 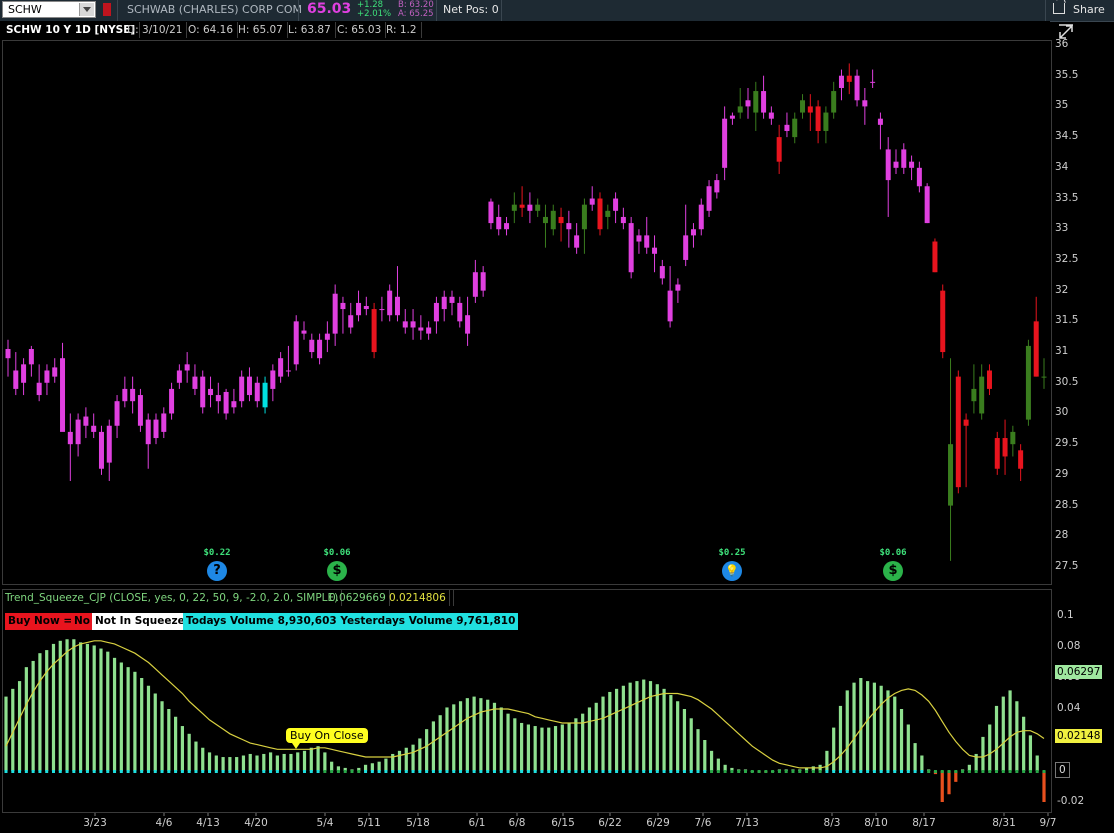 What do you see at coordinates (337, 553) in the screenshot?
I see `dividend-amount: $0.06` at bounding box center [337, 553].